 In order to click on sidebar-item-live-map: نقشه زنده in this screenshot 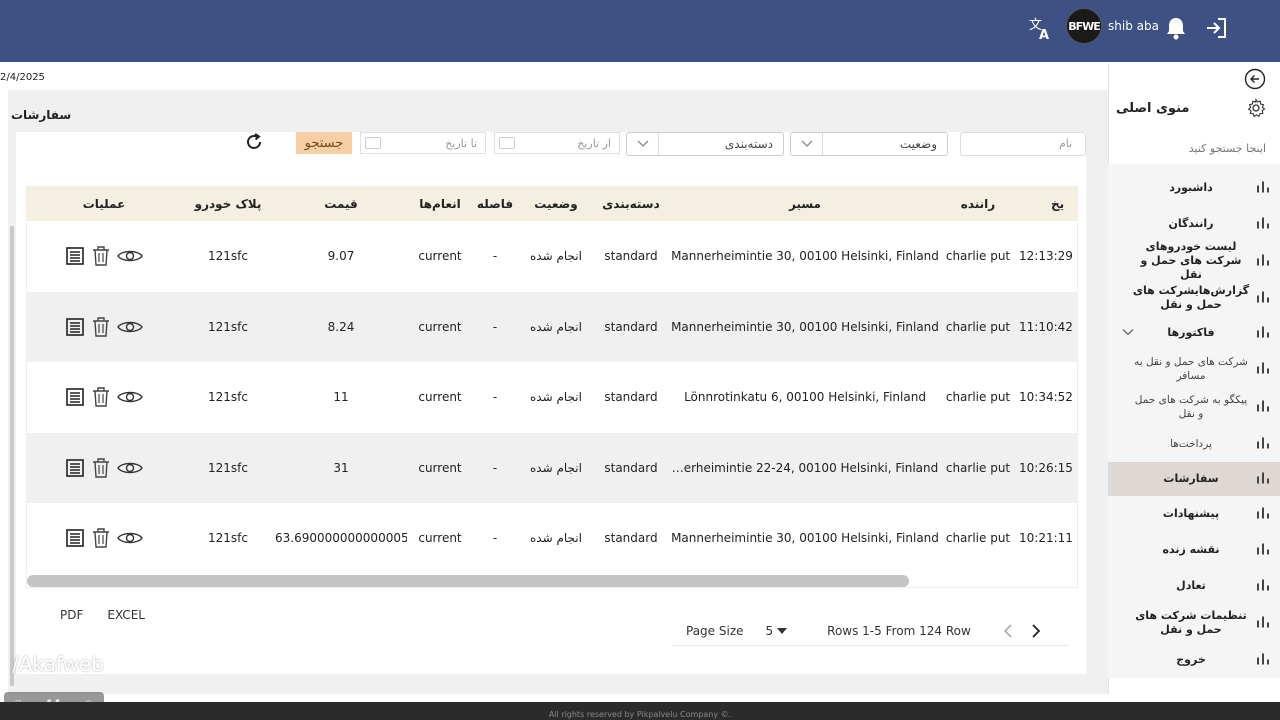, I will do `click(1194, 550)`.